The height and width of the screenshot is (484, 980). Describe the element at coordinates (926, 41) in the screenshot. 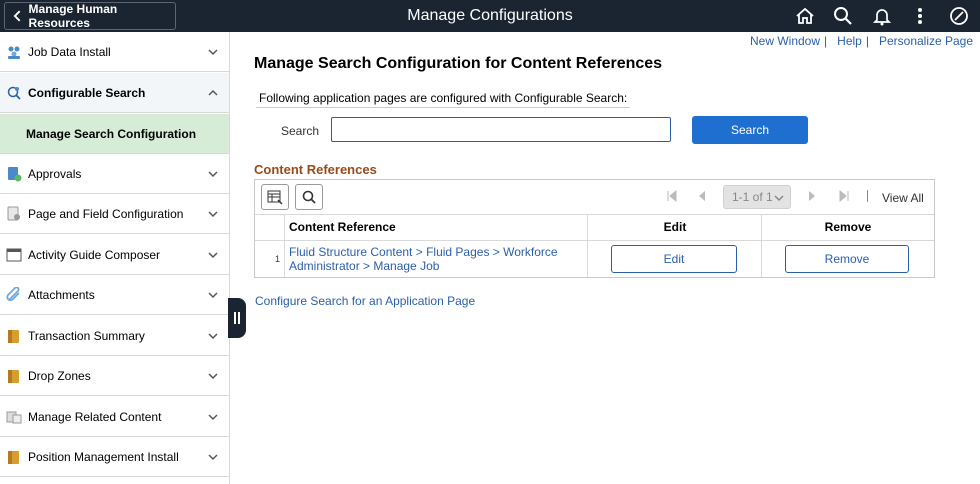

I see `personalize-page-link: Personalize Page` at that location.